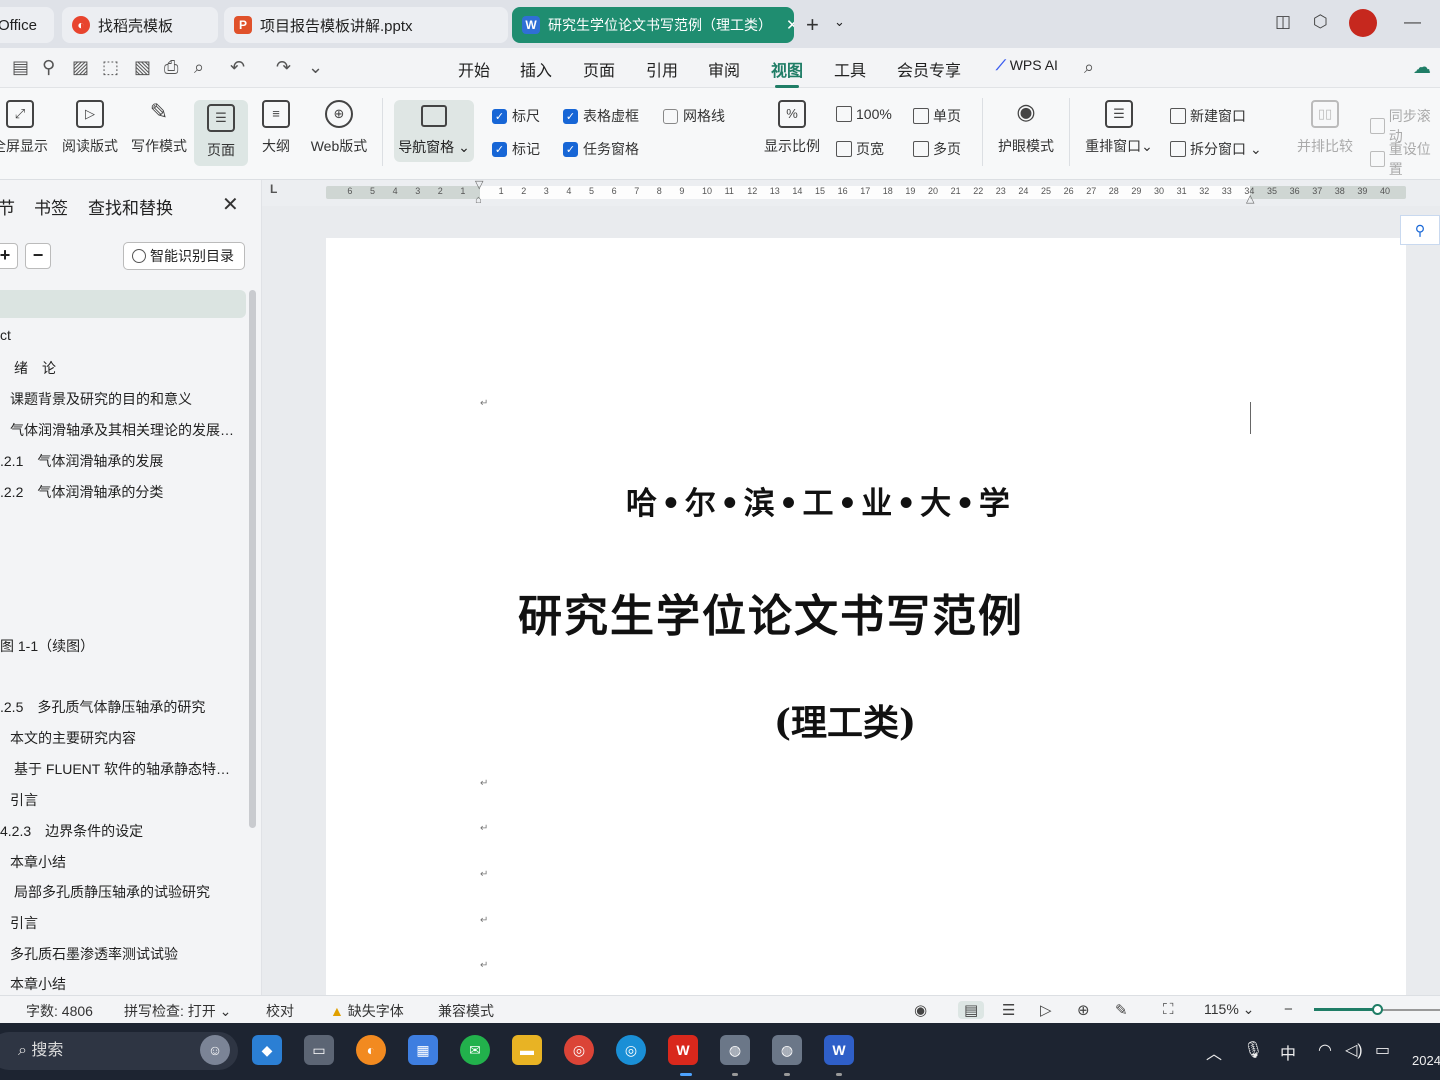 The height and width of the screenshot is (1080, 1440). What do you see at coordinates (1253, 1050) in the screenshot?
I see `microphone-icon: 🎙` at bounding box center [1253, 1050].